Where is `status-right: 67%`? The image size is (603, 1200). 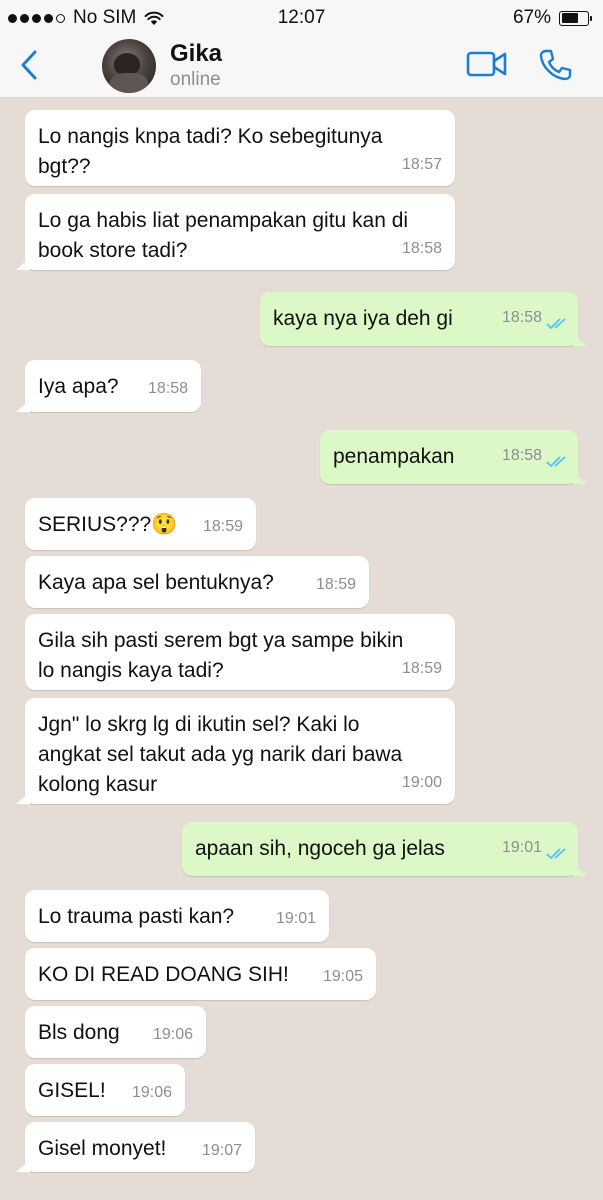 status-right: 67% is located at coordinates (552, 18).